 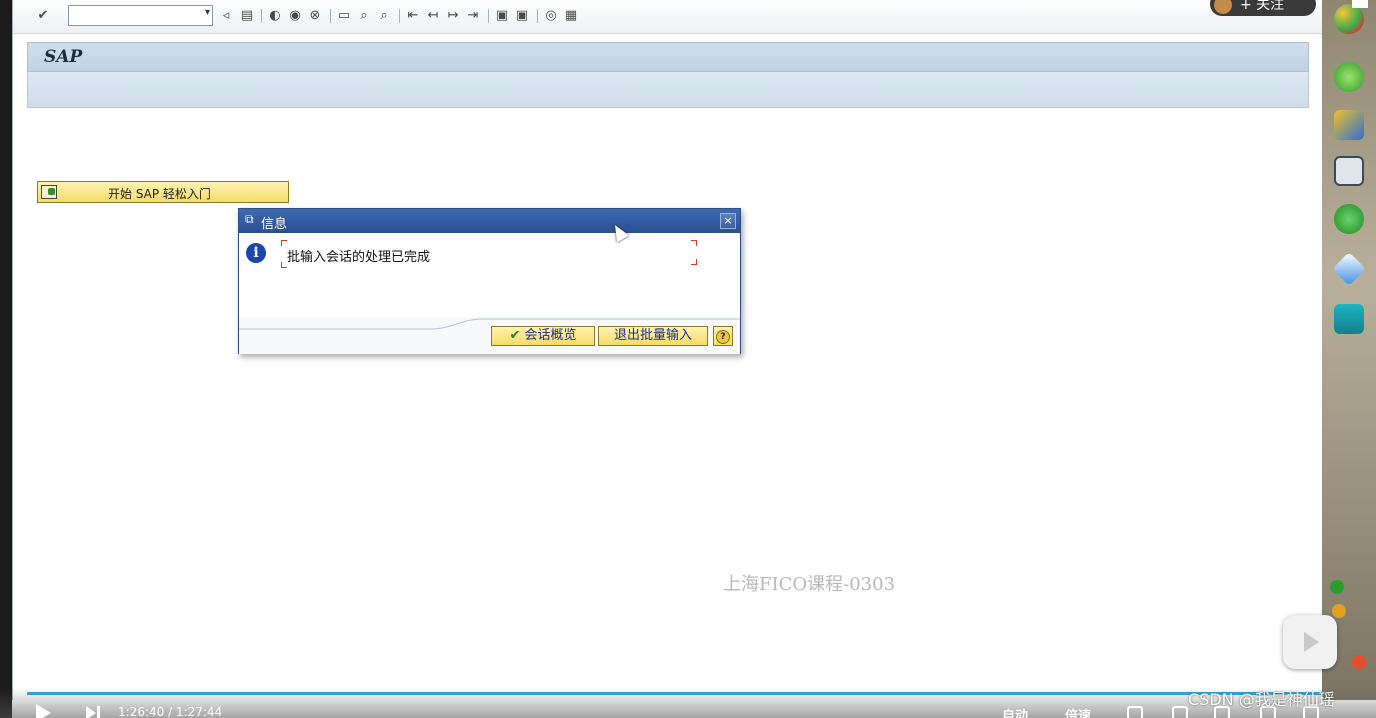 I want to click on dialog-title: 信息, so click(x=274, y=224).